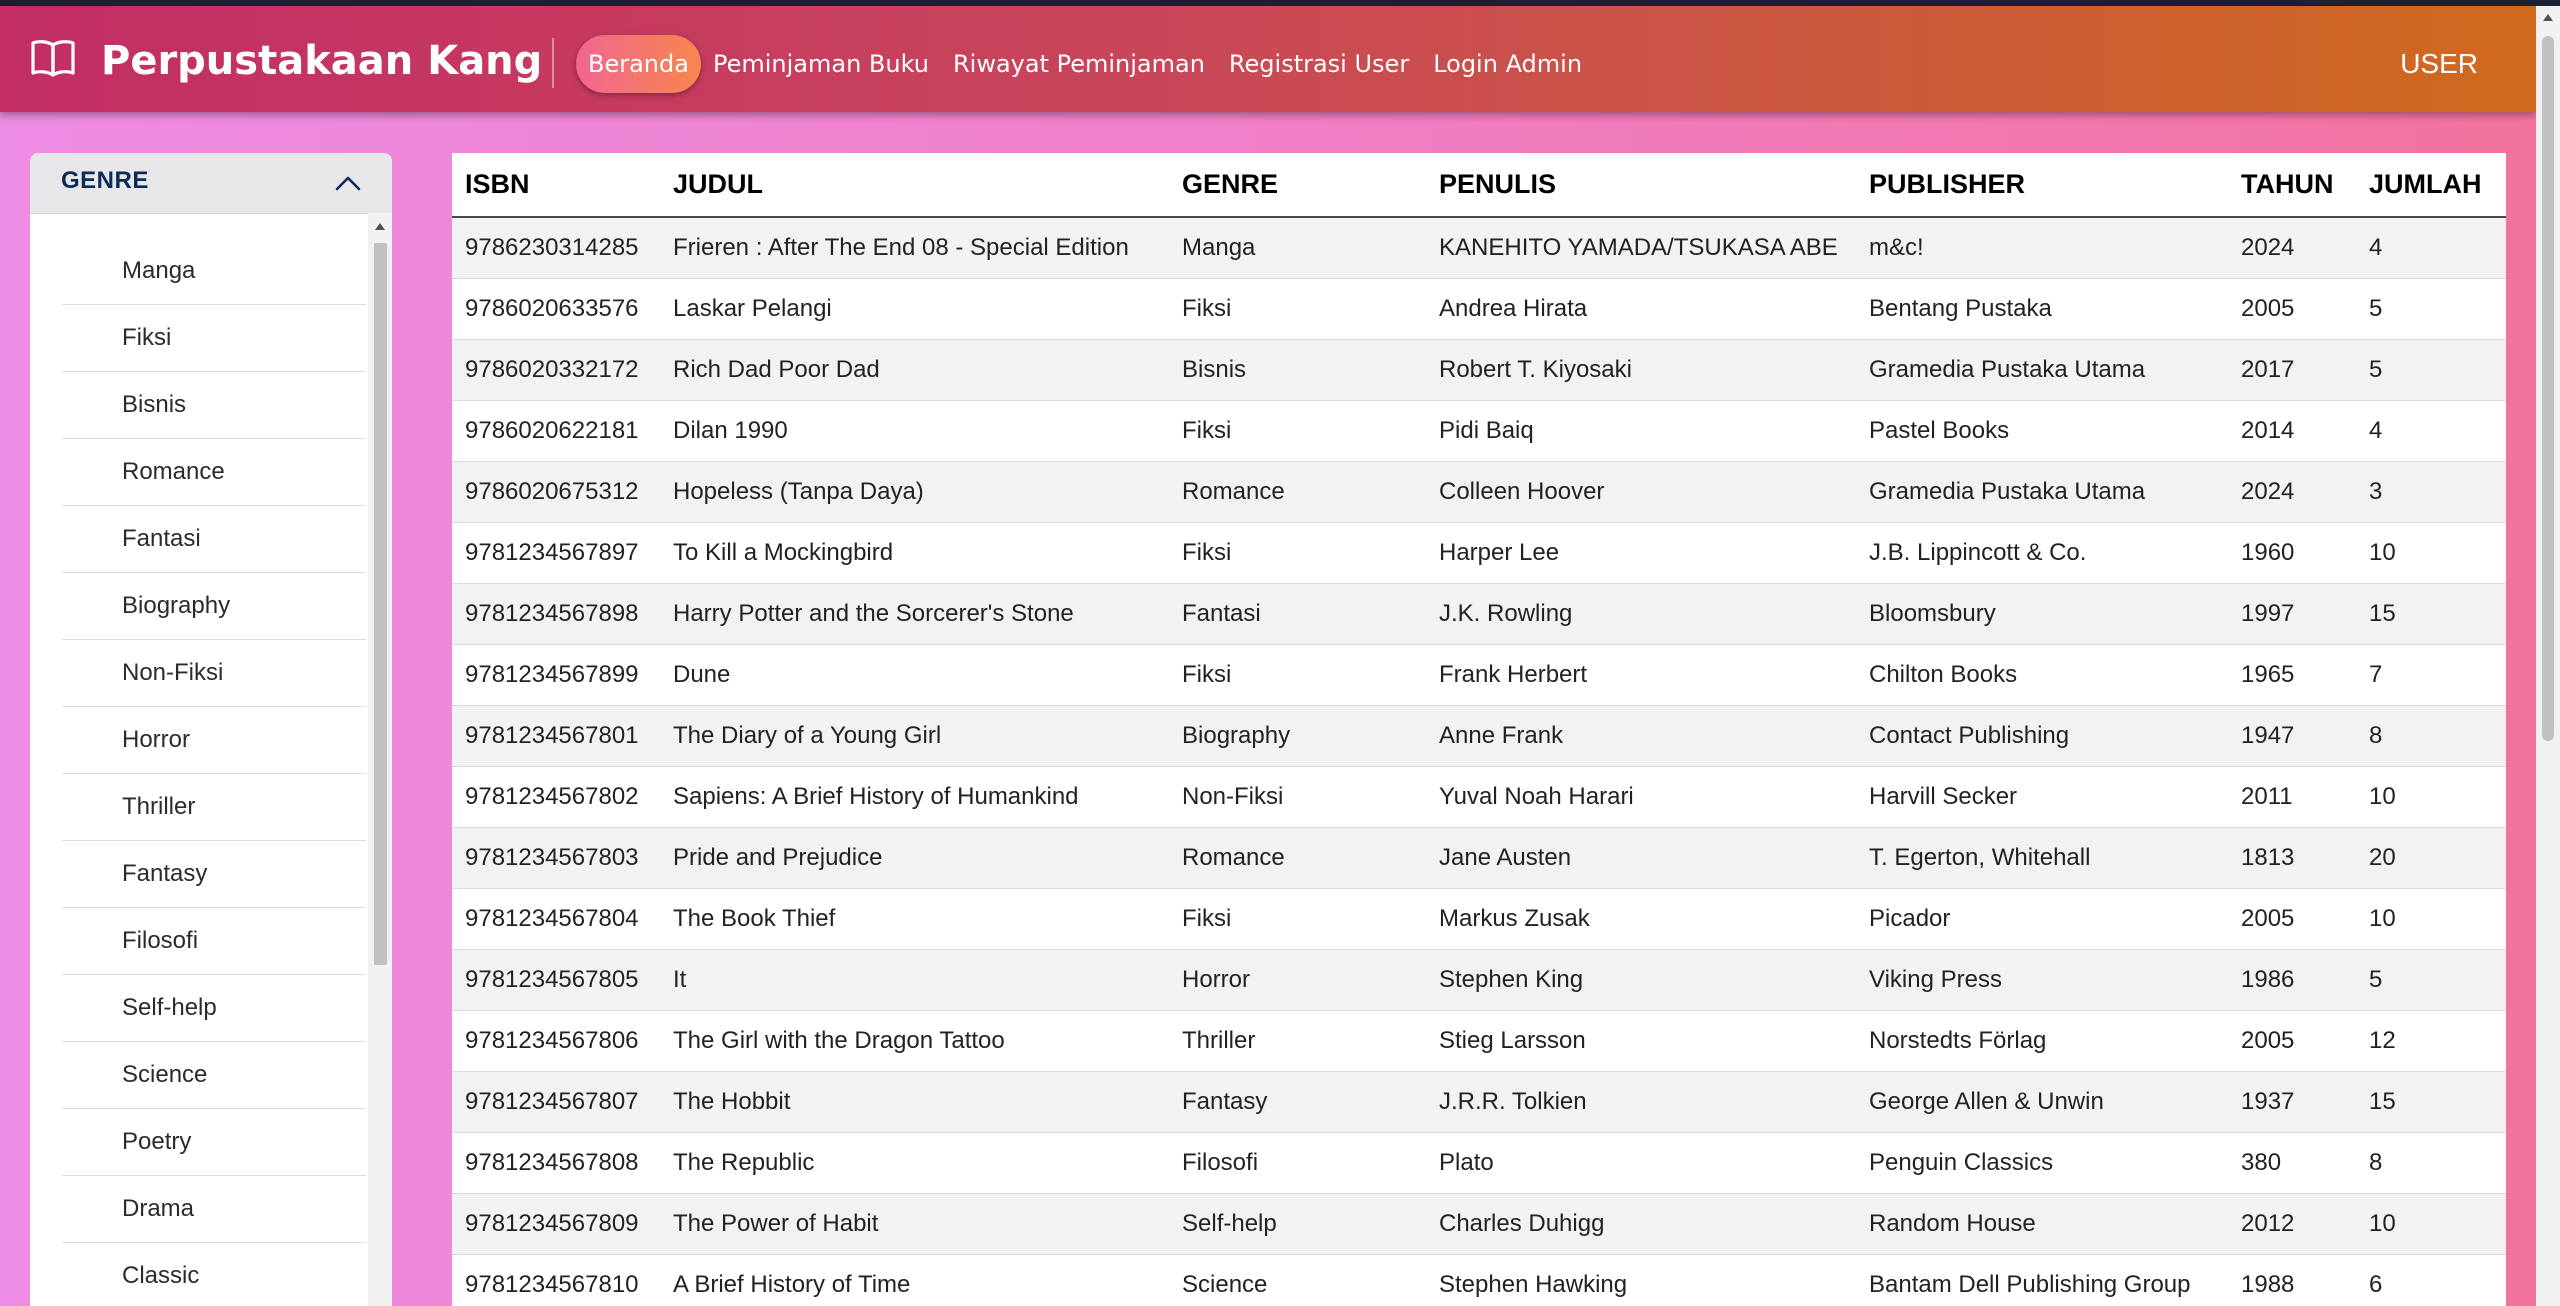  Describe the element at coordinates (1641, 248) in the screenshot. I see `cell-penulis: KANEHITO YAMADA/TSUKASA ABE` at that location.